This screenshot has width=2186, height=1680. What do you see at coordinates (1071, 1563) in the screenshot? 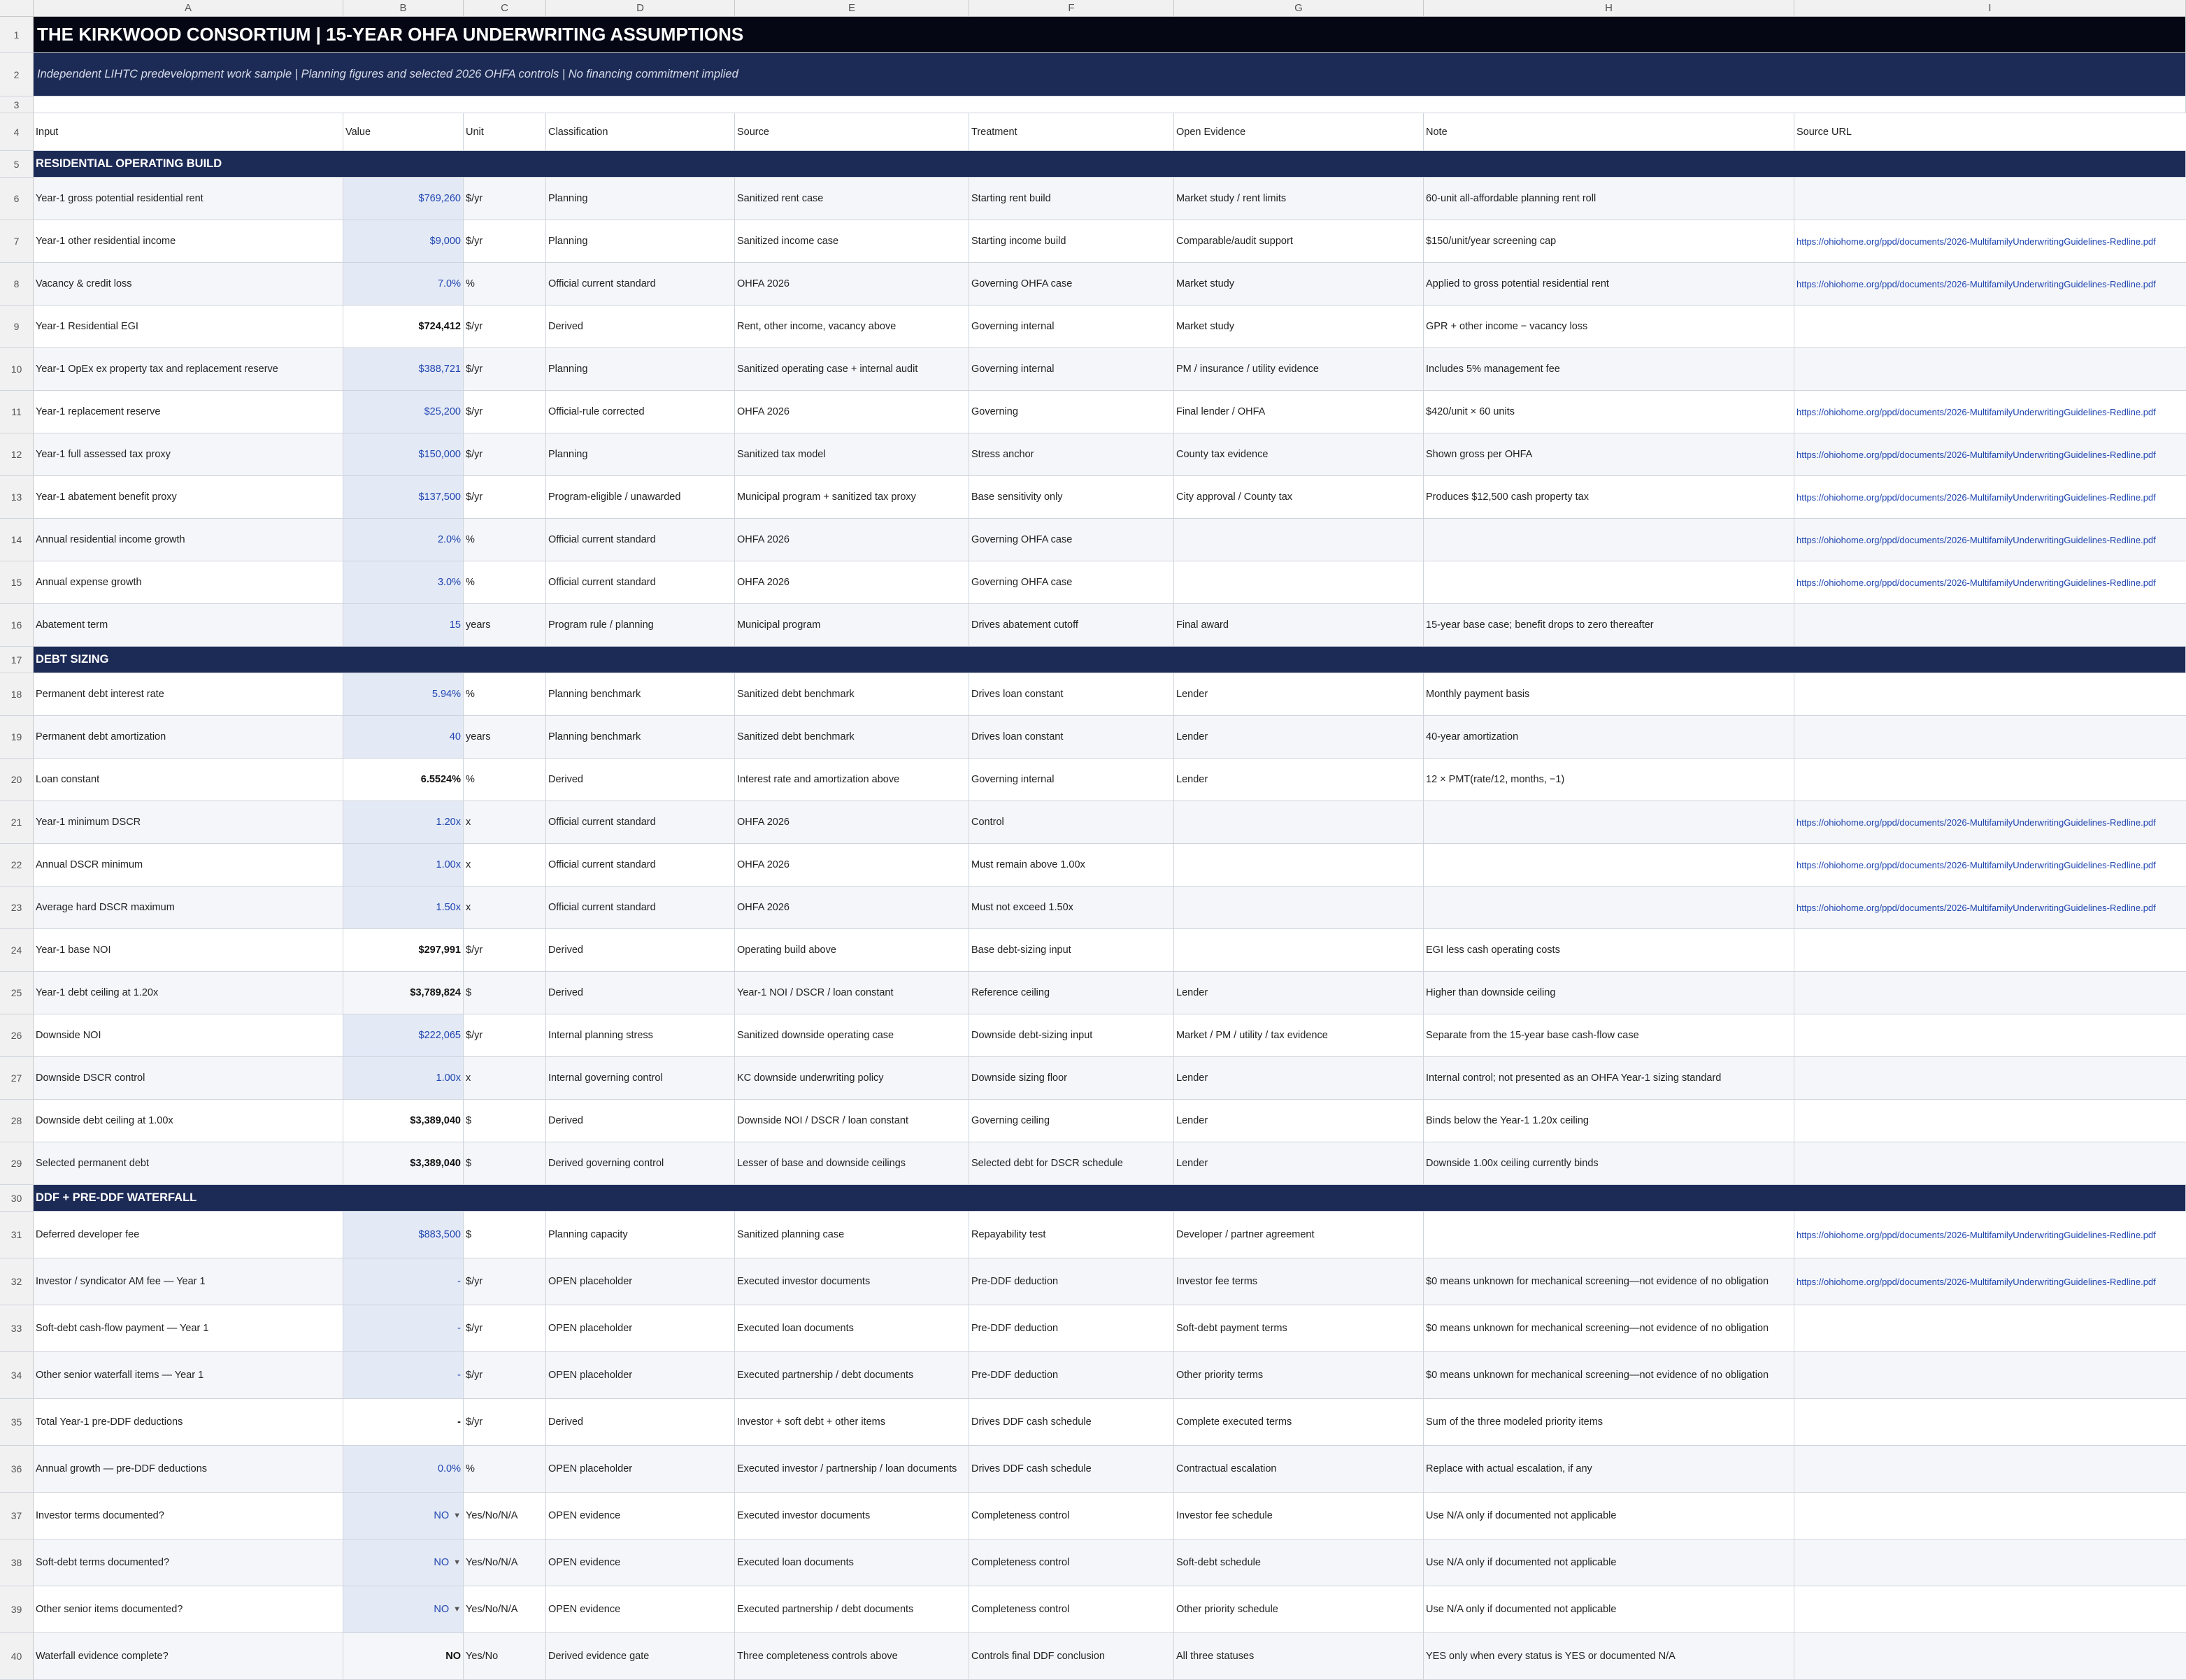
I see `treatment-cell: Completeness control` at bounding box center [1071, 1563].